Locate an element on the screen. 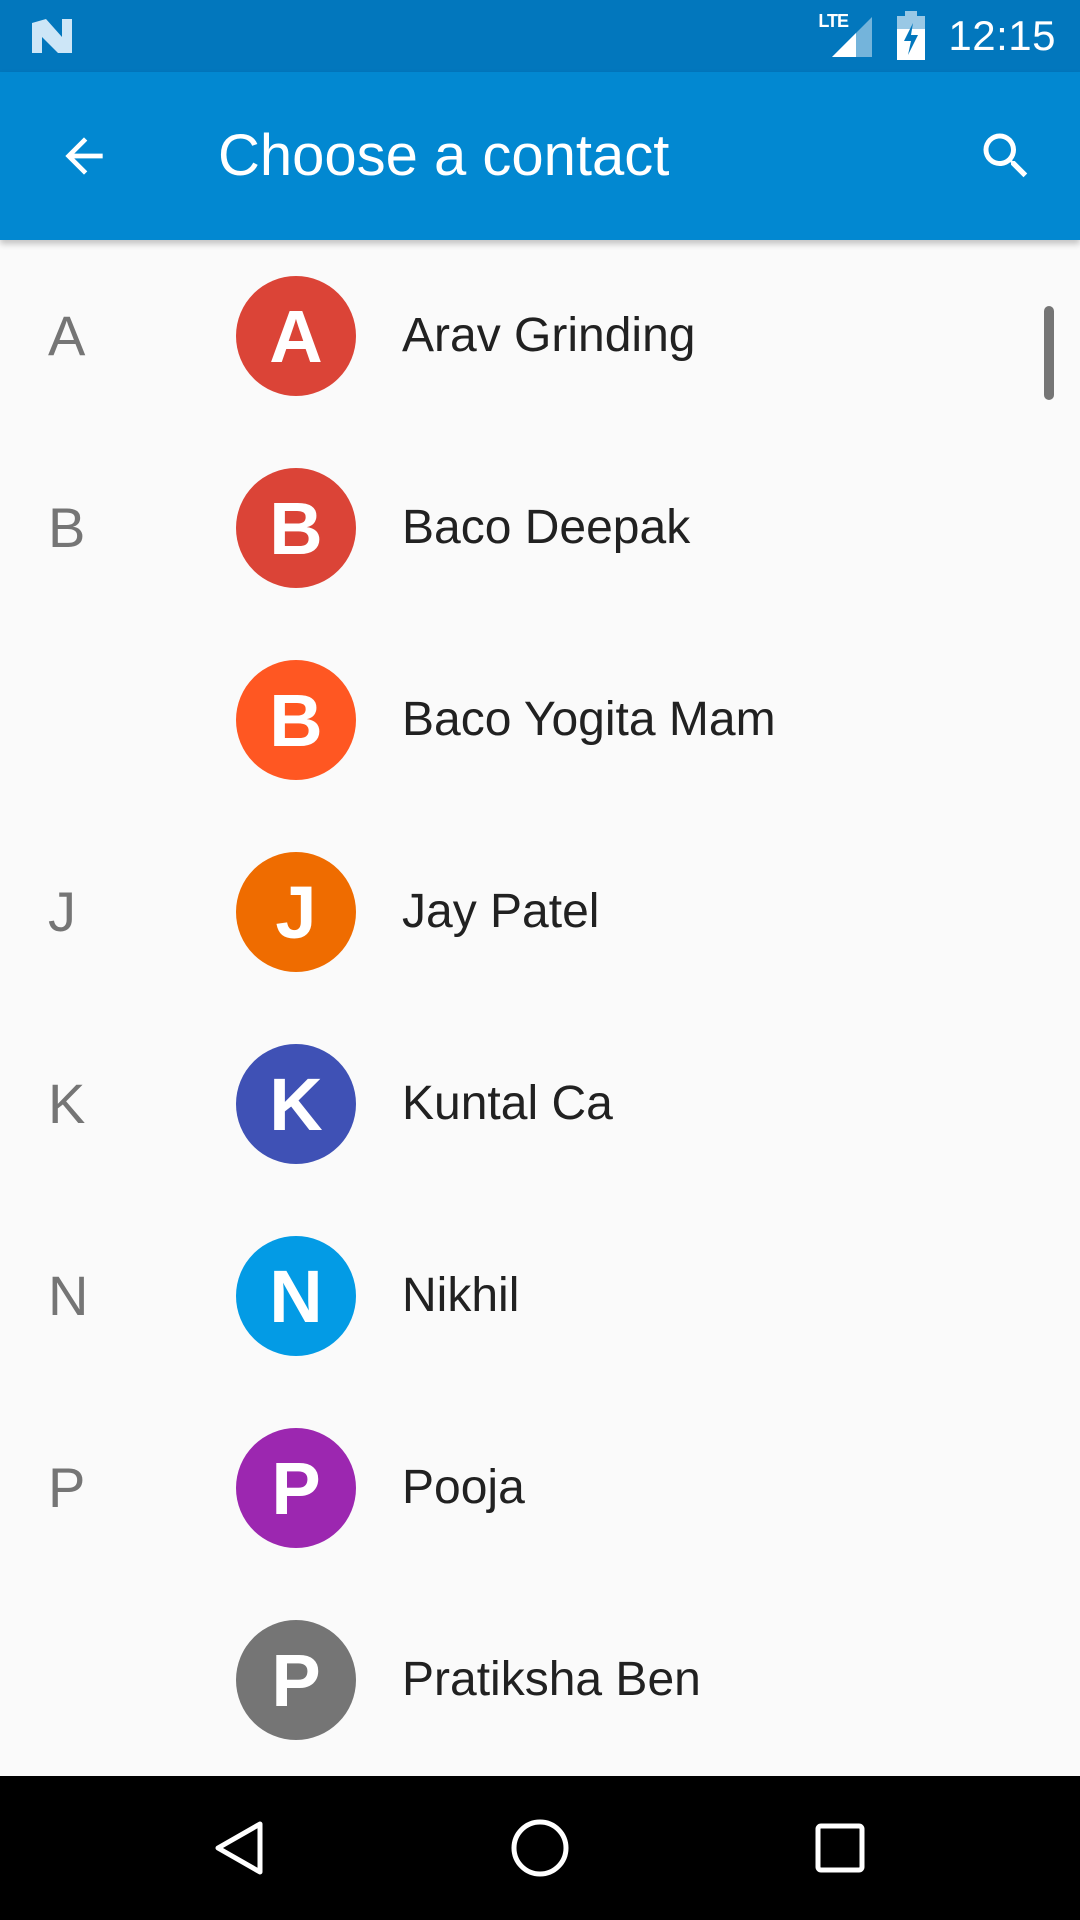 The height and width of the screenshot is (1920, 1080). avatar: A is located at coordinates (296, 336).